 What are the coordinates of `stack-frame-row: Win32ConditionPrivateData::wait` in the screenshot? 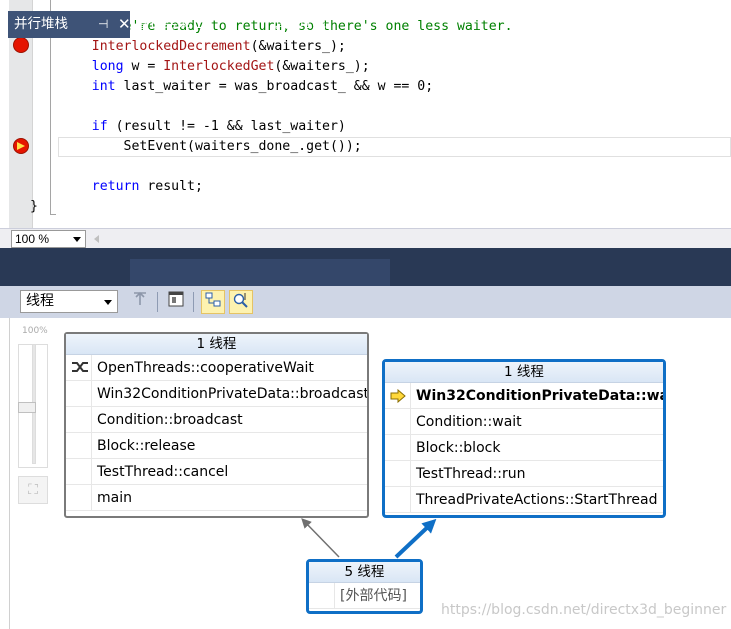 It's located at (524, 396).